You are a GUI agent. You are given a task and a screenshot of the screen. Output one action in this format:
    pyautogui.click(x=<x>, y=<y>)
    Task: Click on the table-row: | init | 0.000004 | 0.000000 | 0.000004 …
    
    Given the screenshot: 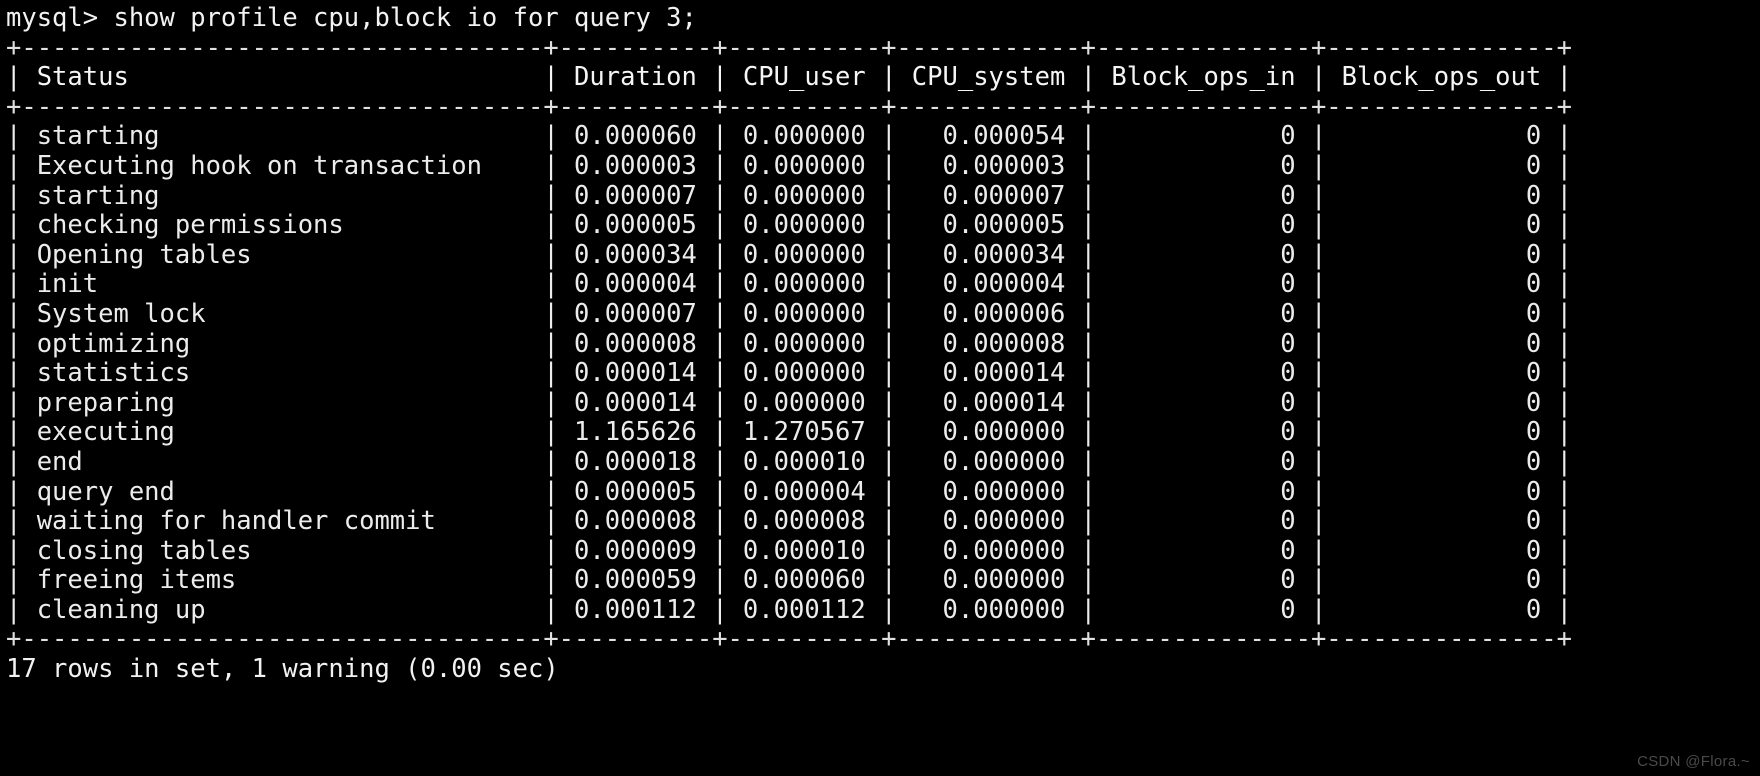 What is the action you would take?
    pyautogui.click(x=789, y=284)
    